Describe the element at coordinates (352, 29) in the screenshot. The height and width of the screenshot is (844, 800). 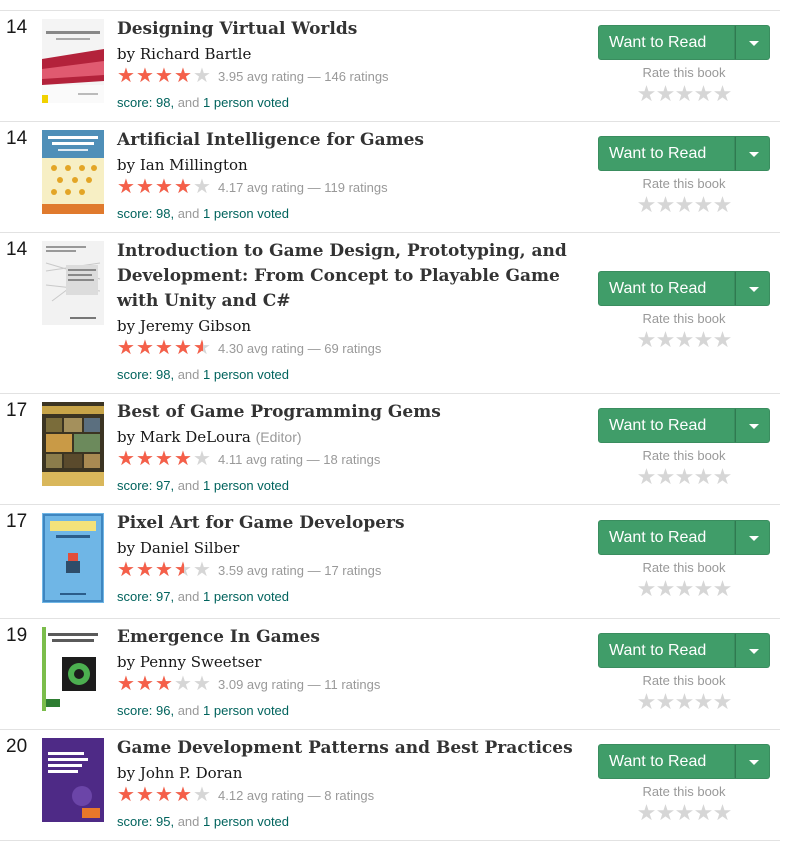
I see `book-title: Designing Virtual Worlds` at that location.